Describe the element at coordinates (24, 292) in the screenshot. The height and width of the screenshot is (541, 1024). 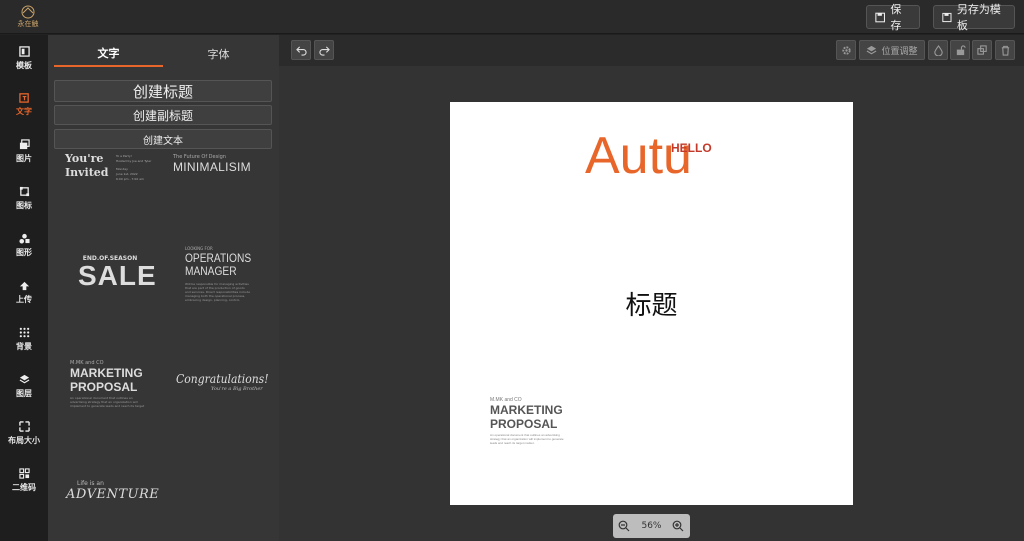
I see `nav-item-upload: 上传` at that location.